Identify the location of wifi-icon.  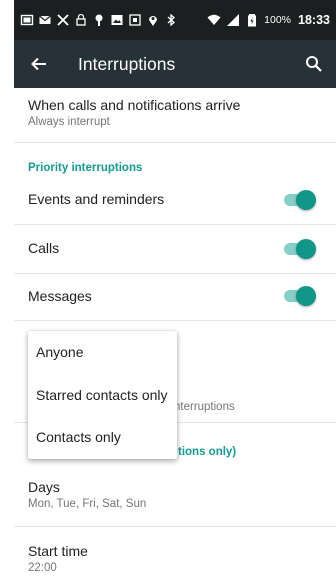
(214, 20).